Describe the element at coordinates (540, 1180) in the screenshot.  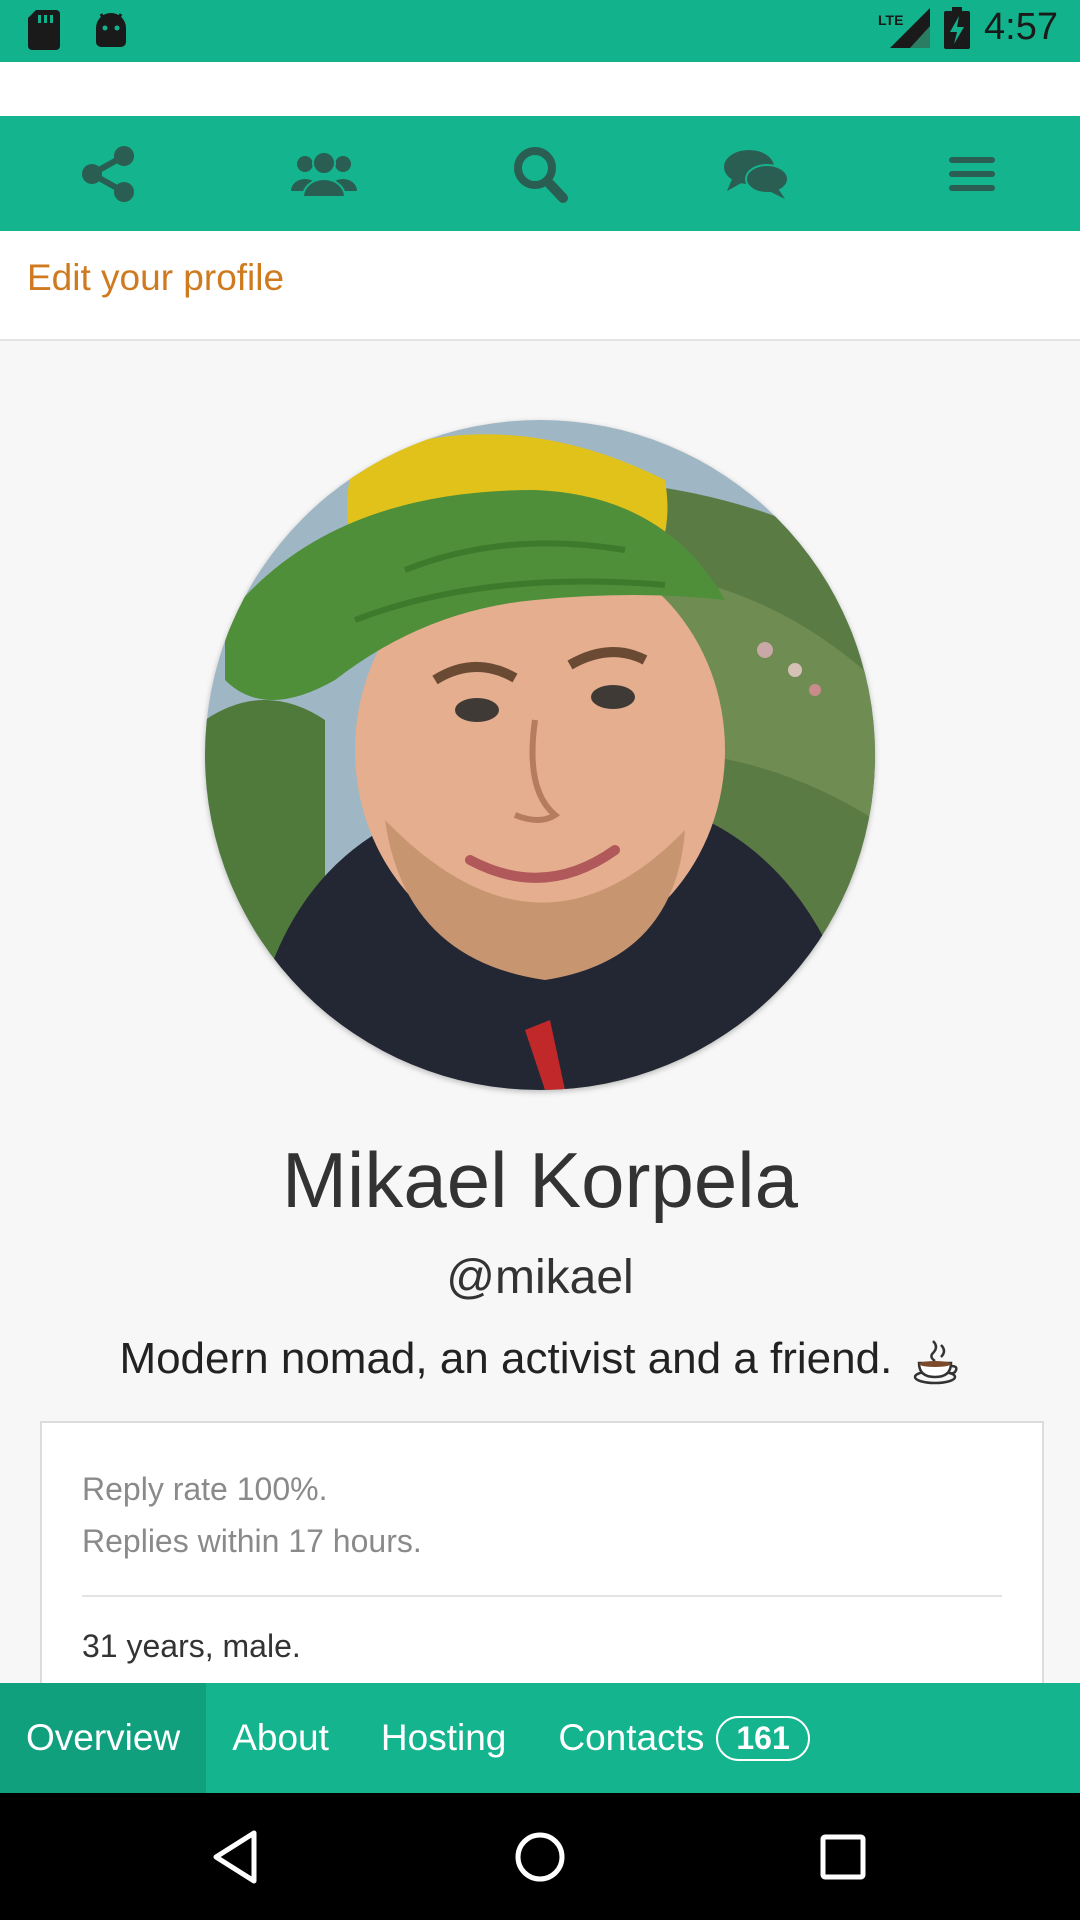
I see `profile-name: Mikael Korpela` at that location.